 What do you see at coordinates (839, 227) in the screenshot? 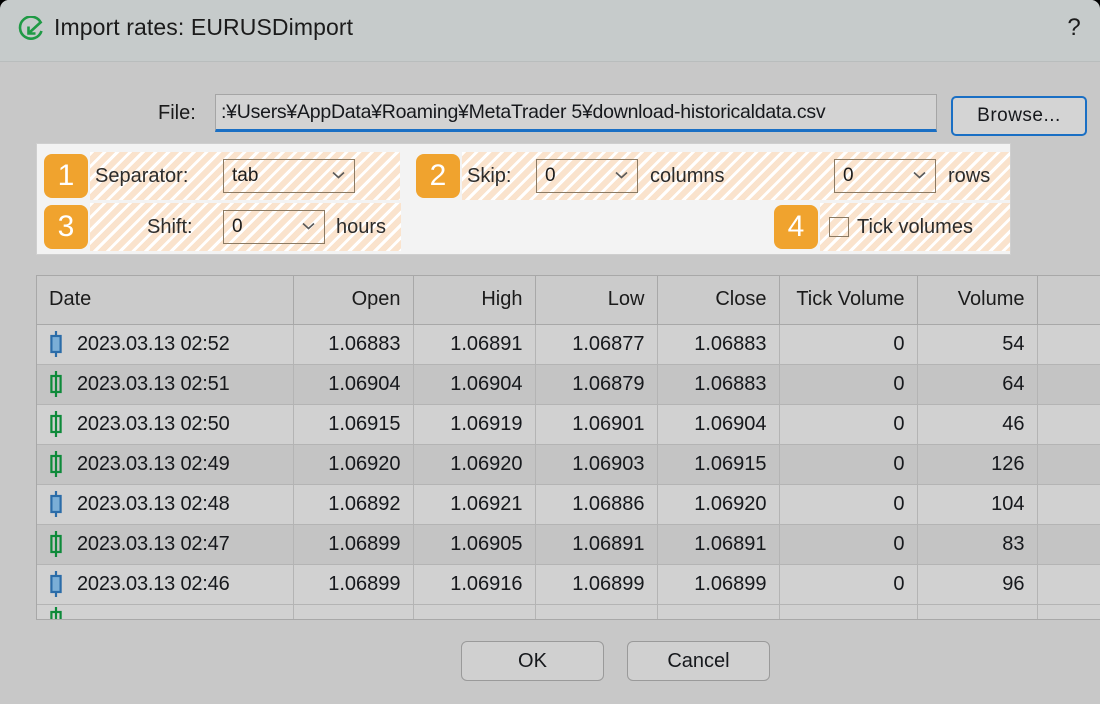
I see `tick-volumes-checkbox` at bounding box center [839, 227].